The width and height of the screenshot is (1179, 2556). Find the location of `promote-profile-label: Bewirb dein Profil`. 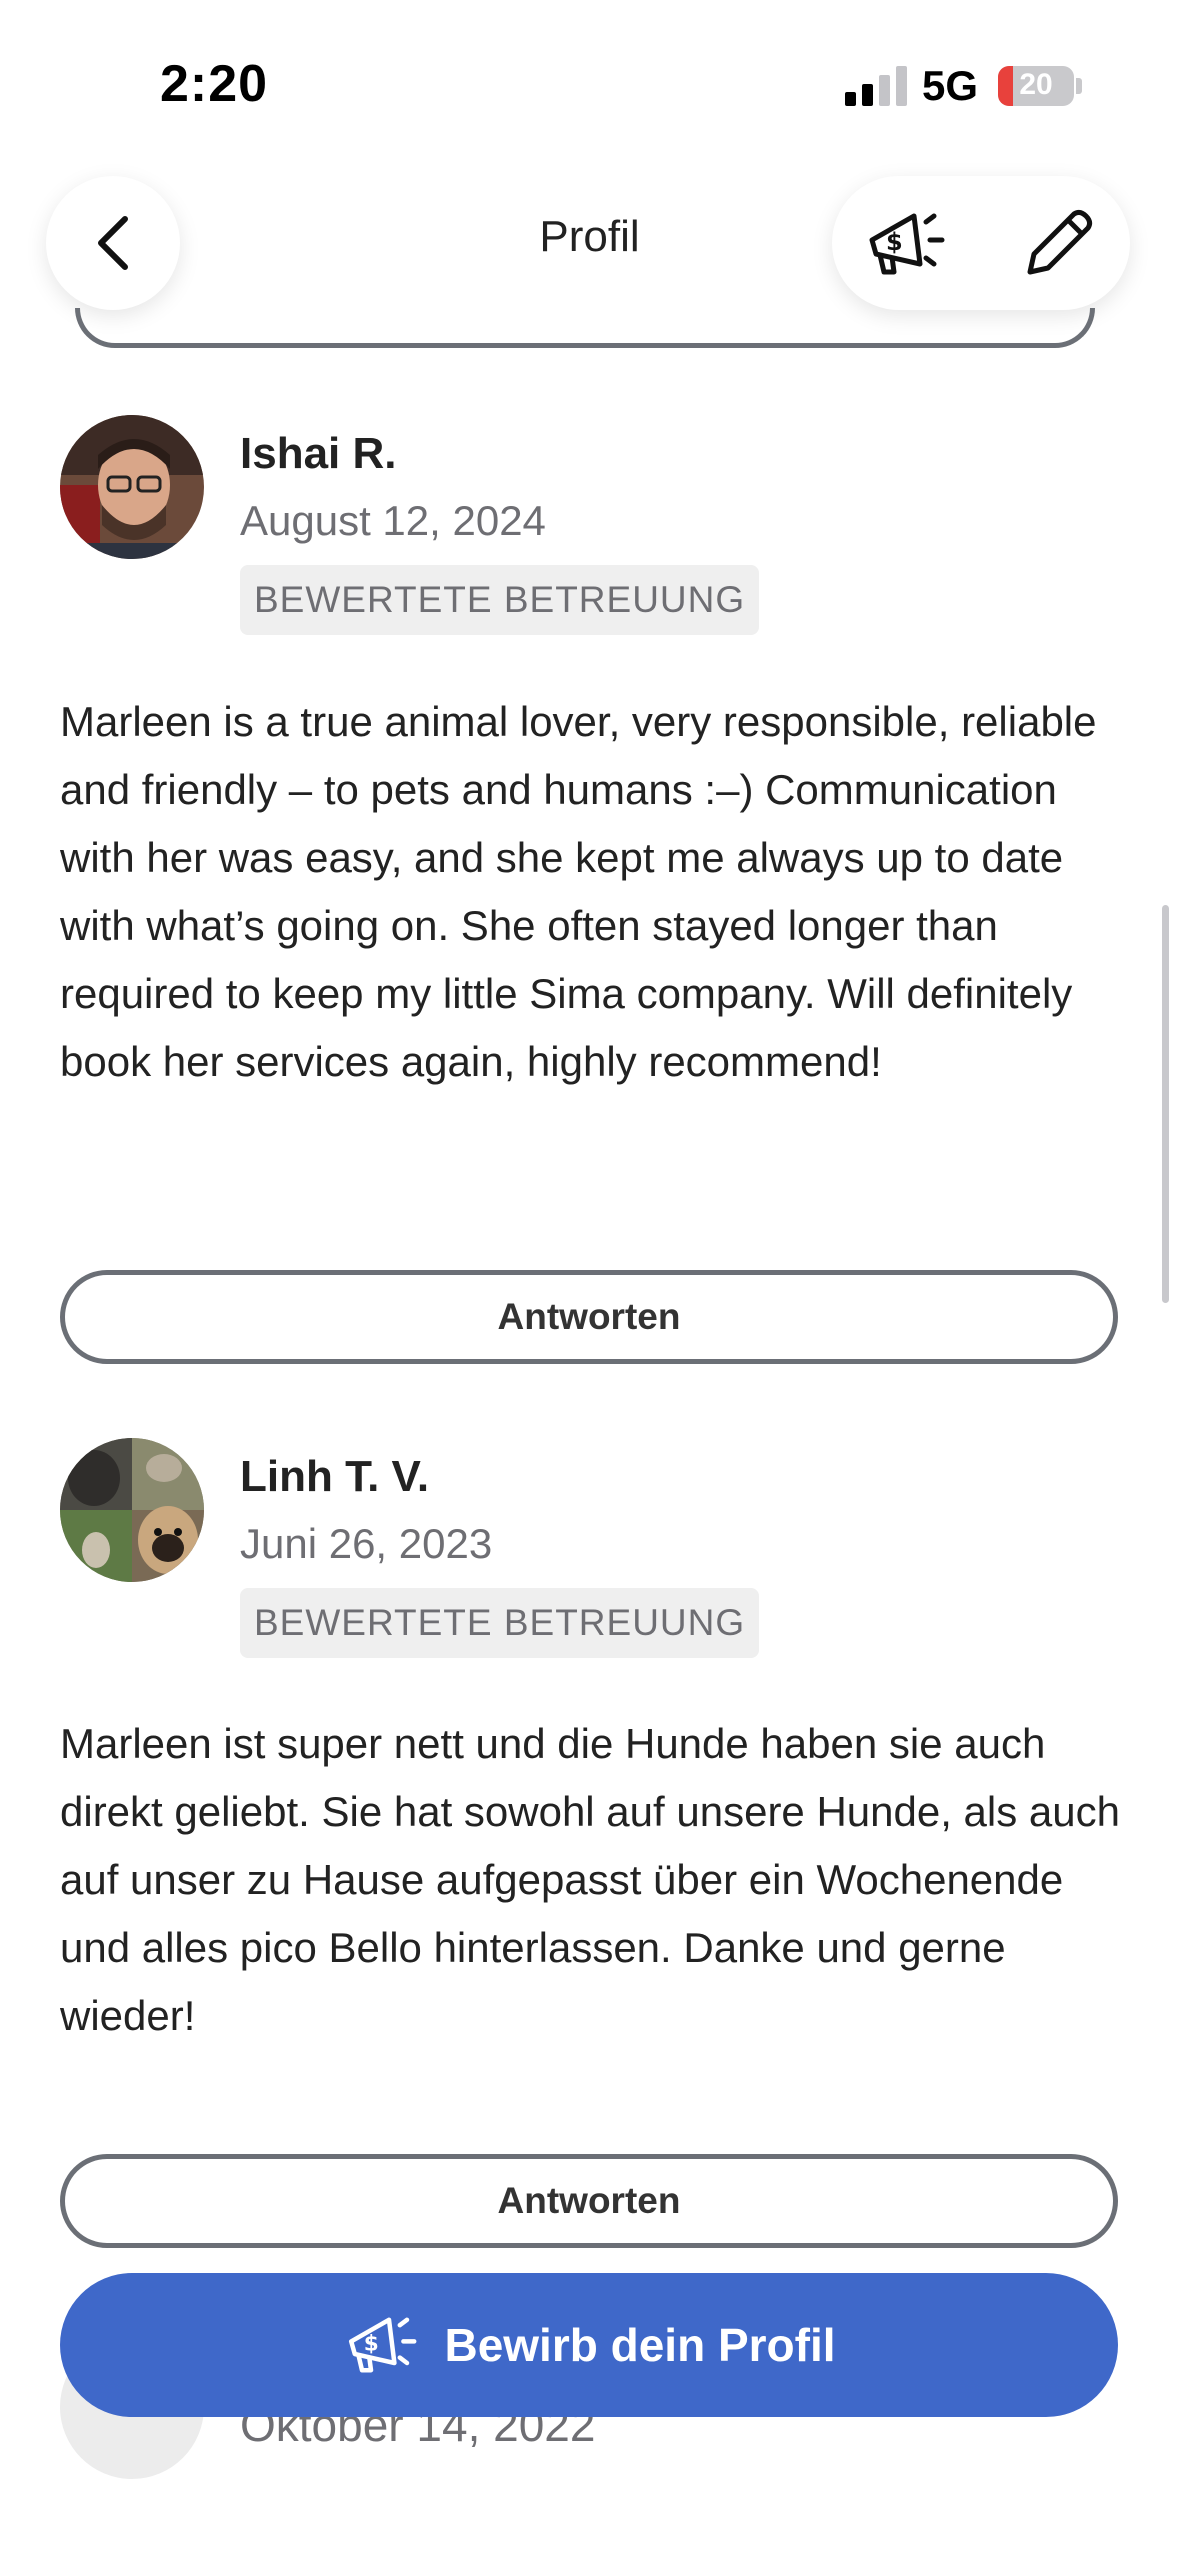

promote-profile-label: Bewirb dein Profil is located at coordinates (640, 2345).